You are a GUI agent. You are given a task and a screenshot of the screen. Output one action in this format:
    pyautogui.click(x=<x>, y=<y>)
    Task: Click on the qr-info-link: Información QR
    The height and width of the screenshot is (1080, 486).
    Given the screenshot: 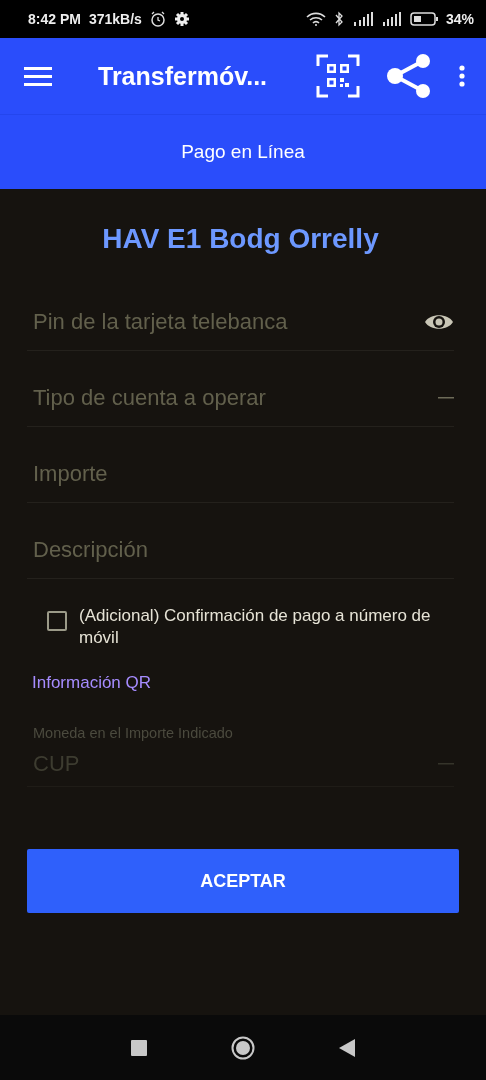 What is the action you would take?
    pyautogui.click(x=92, y=683)
    